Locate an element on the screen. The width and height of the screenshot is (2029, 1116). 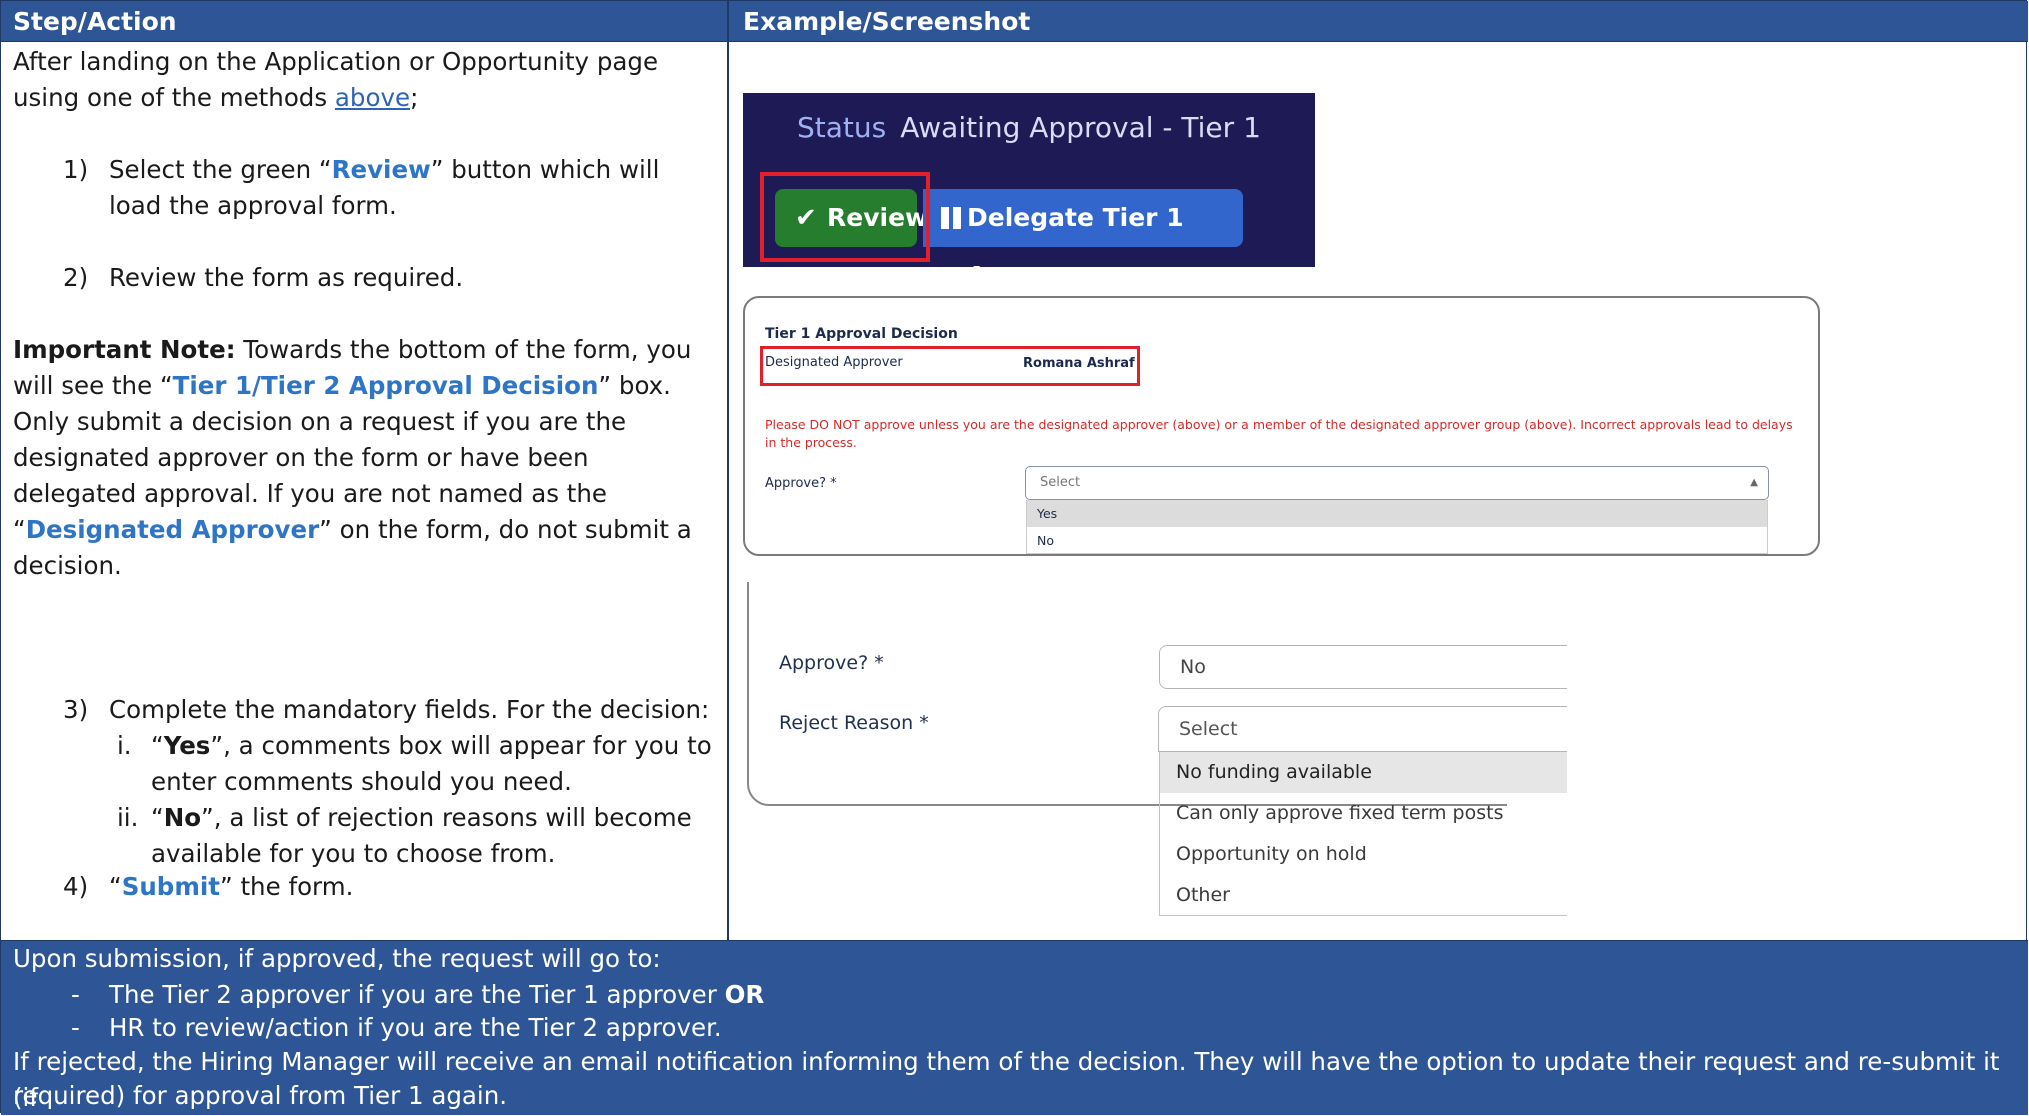
approve-option-no: No is located at coordinates (1397, 540).